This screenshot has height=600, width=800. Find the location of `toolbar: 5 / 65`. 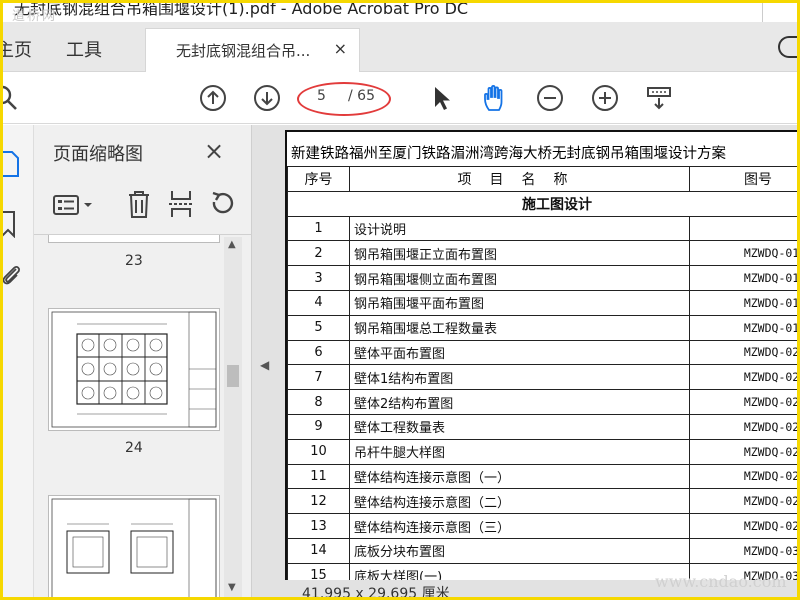

toolbar: 5 / 65 is located at coordinates (400, 98).